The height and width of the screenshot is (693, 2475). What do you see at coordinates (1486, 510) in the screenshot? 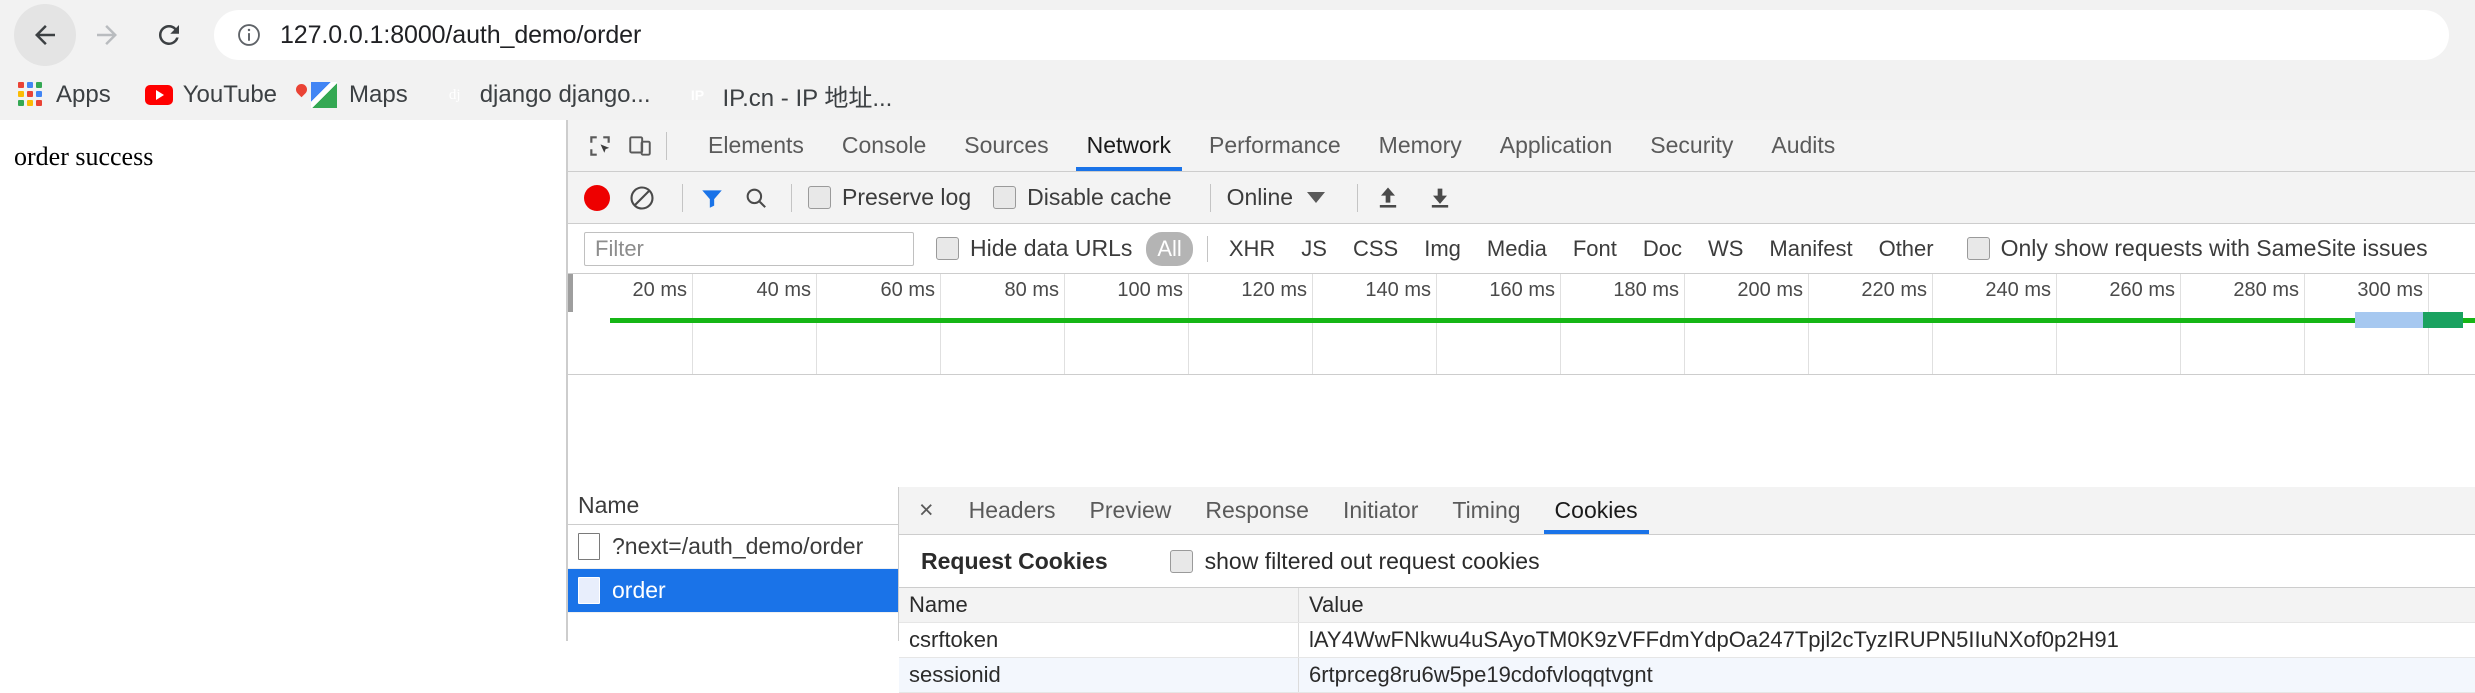
I see `detail-tab-timing: Timing` at bounding box center [1486, 510].